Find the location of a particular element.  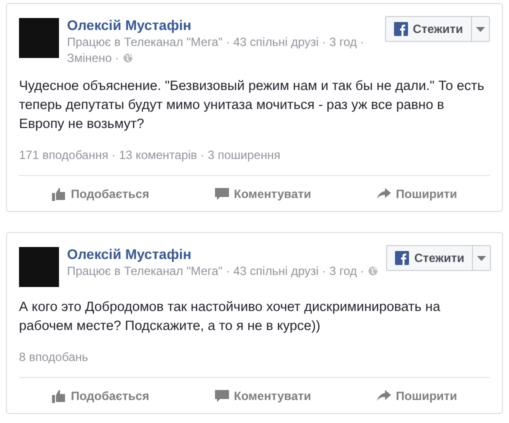

post-stats: 8 вподобань is located at coordinates (254, 357).